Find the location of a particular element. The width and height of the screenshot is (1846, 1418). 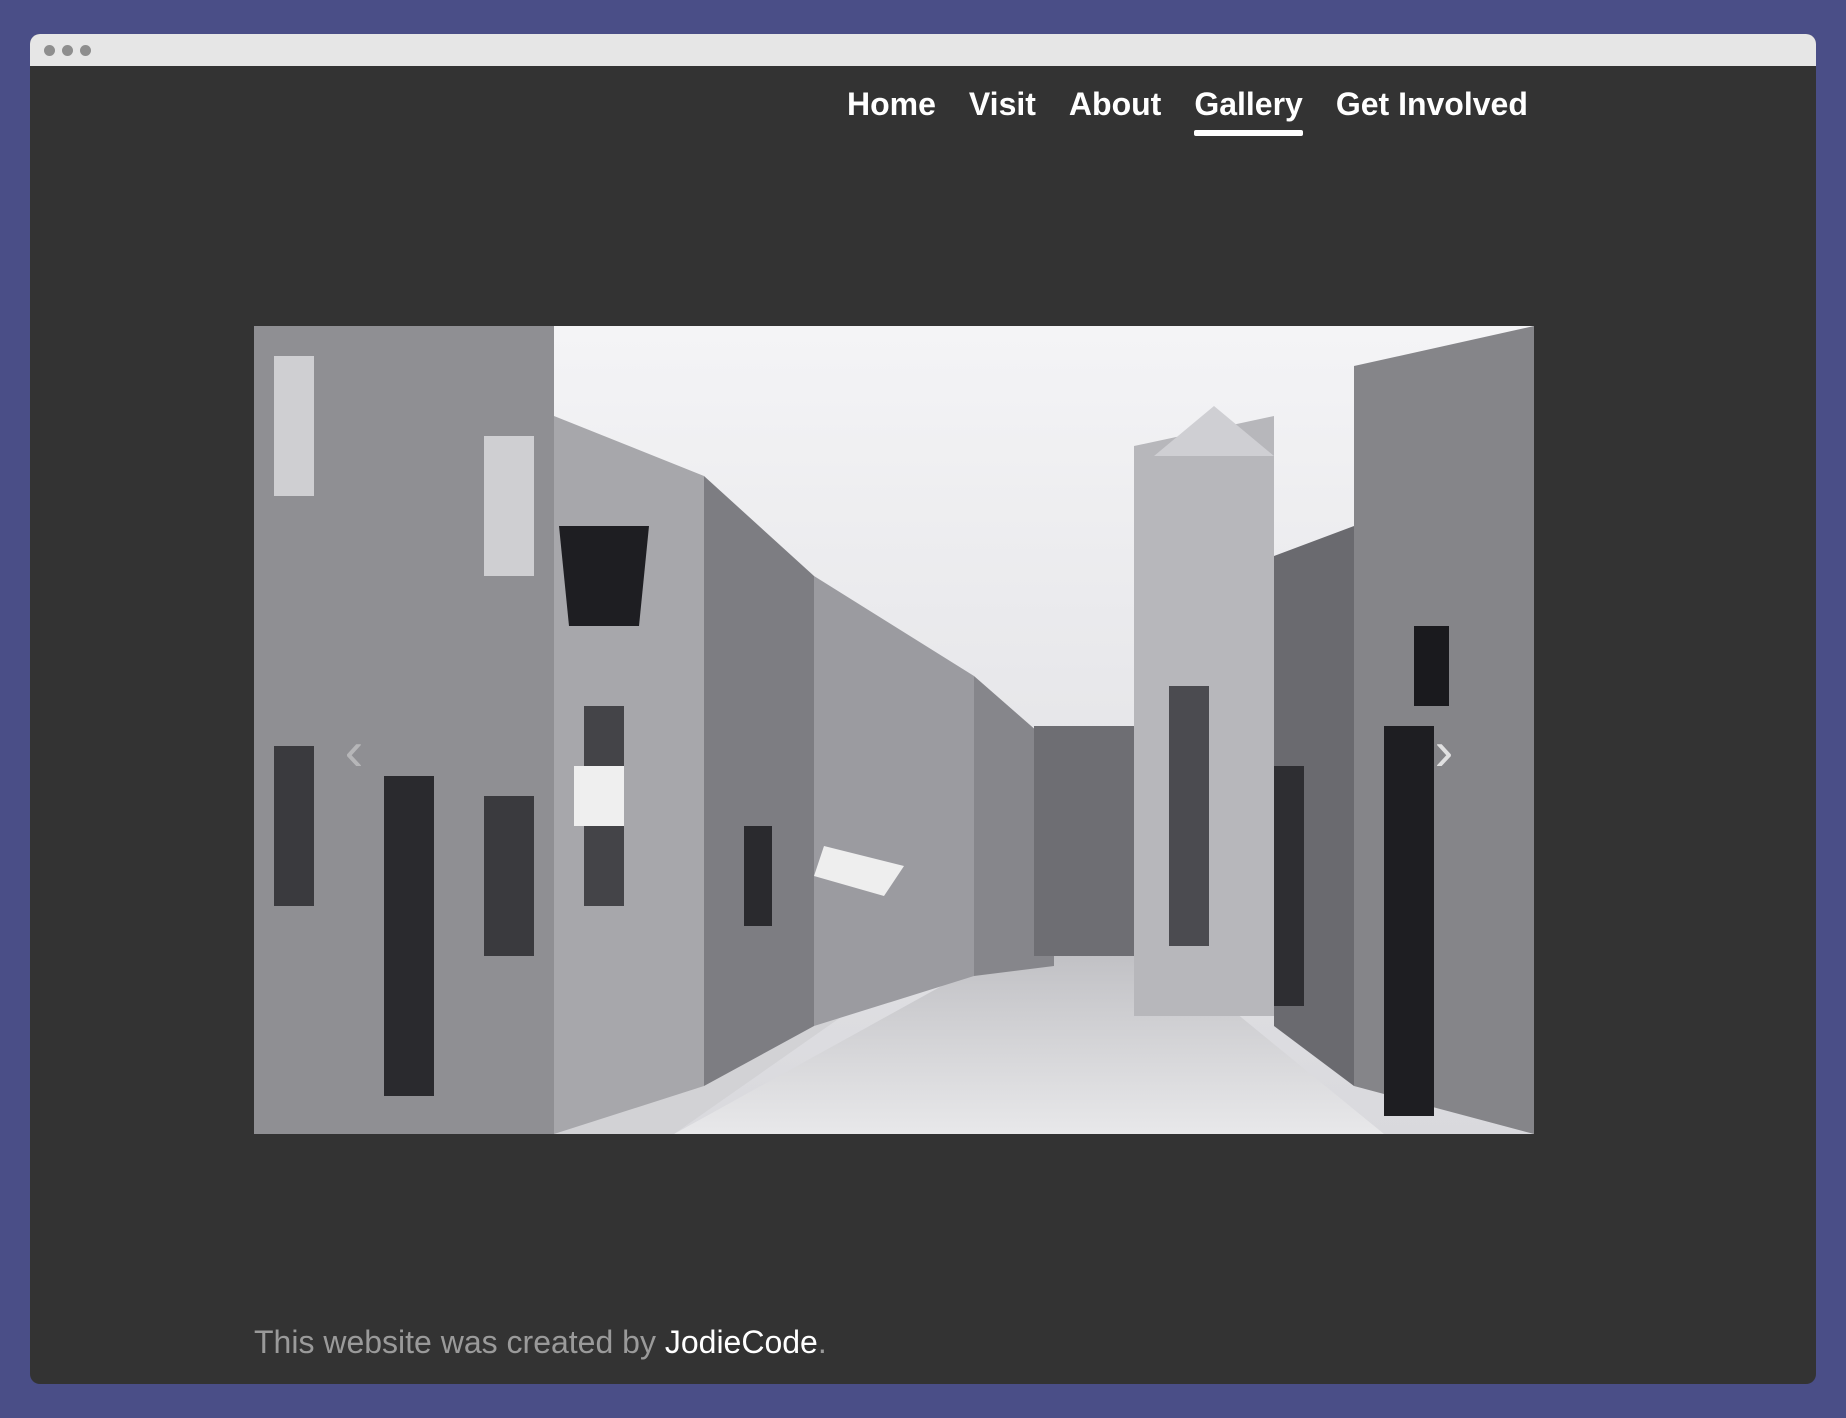

footer-text: This website was created by is located at coordinates (459, 1342).